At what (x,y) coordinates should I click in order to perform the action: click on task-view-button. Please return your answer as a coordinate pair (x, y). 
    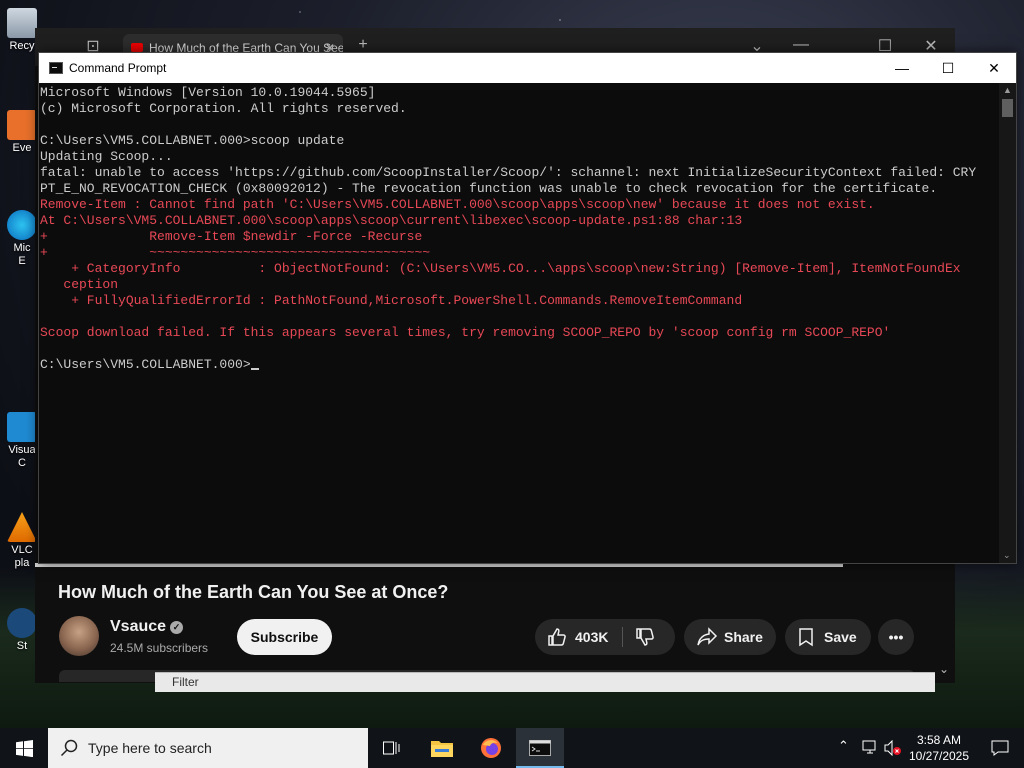
    Looking at the image, I should click on (392, 748).